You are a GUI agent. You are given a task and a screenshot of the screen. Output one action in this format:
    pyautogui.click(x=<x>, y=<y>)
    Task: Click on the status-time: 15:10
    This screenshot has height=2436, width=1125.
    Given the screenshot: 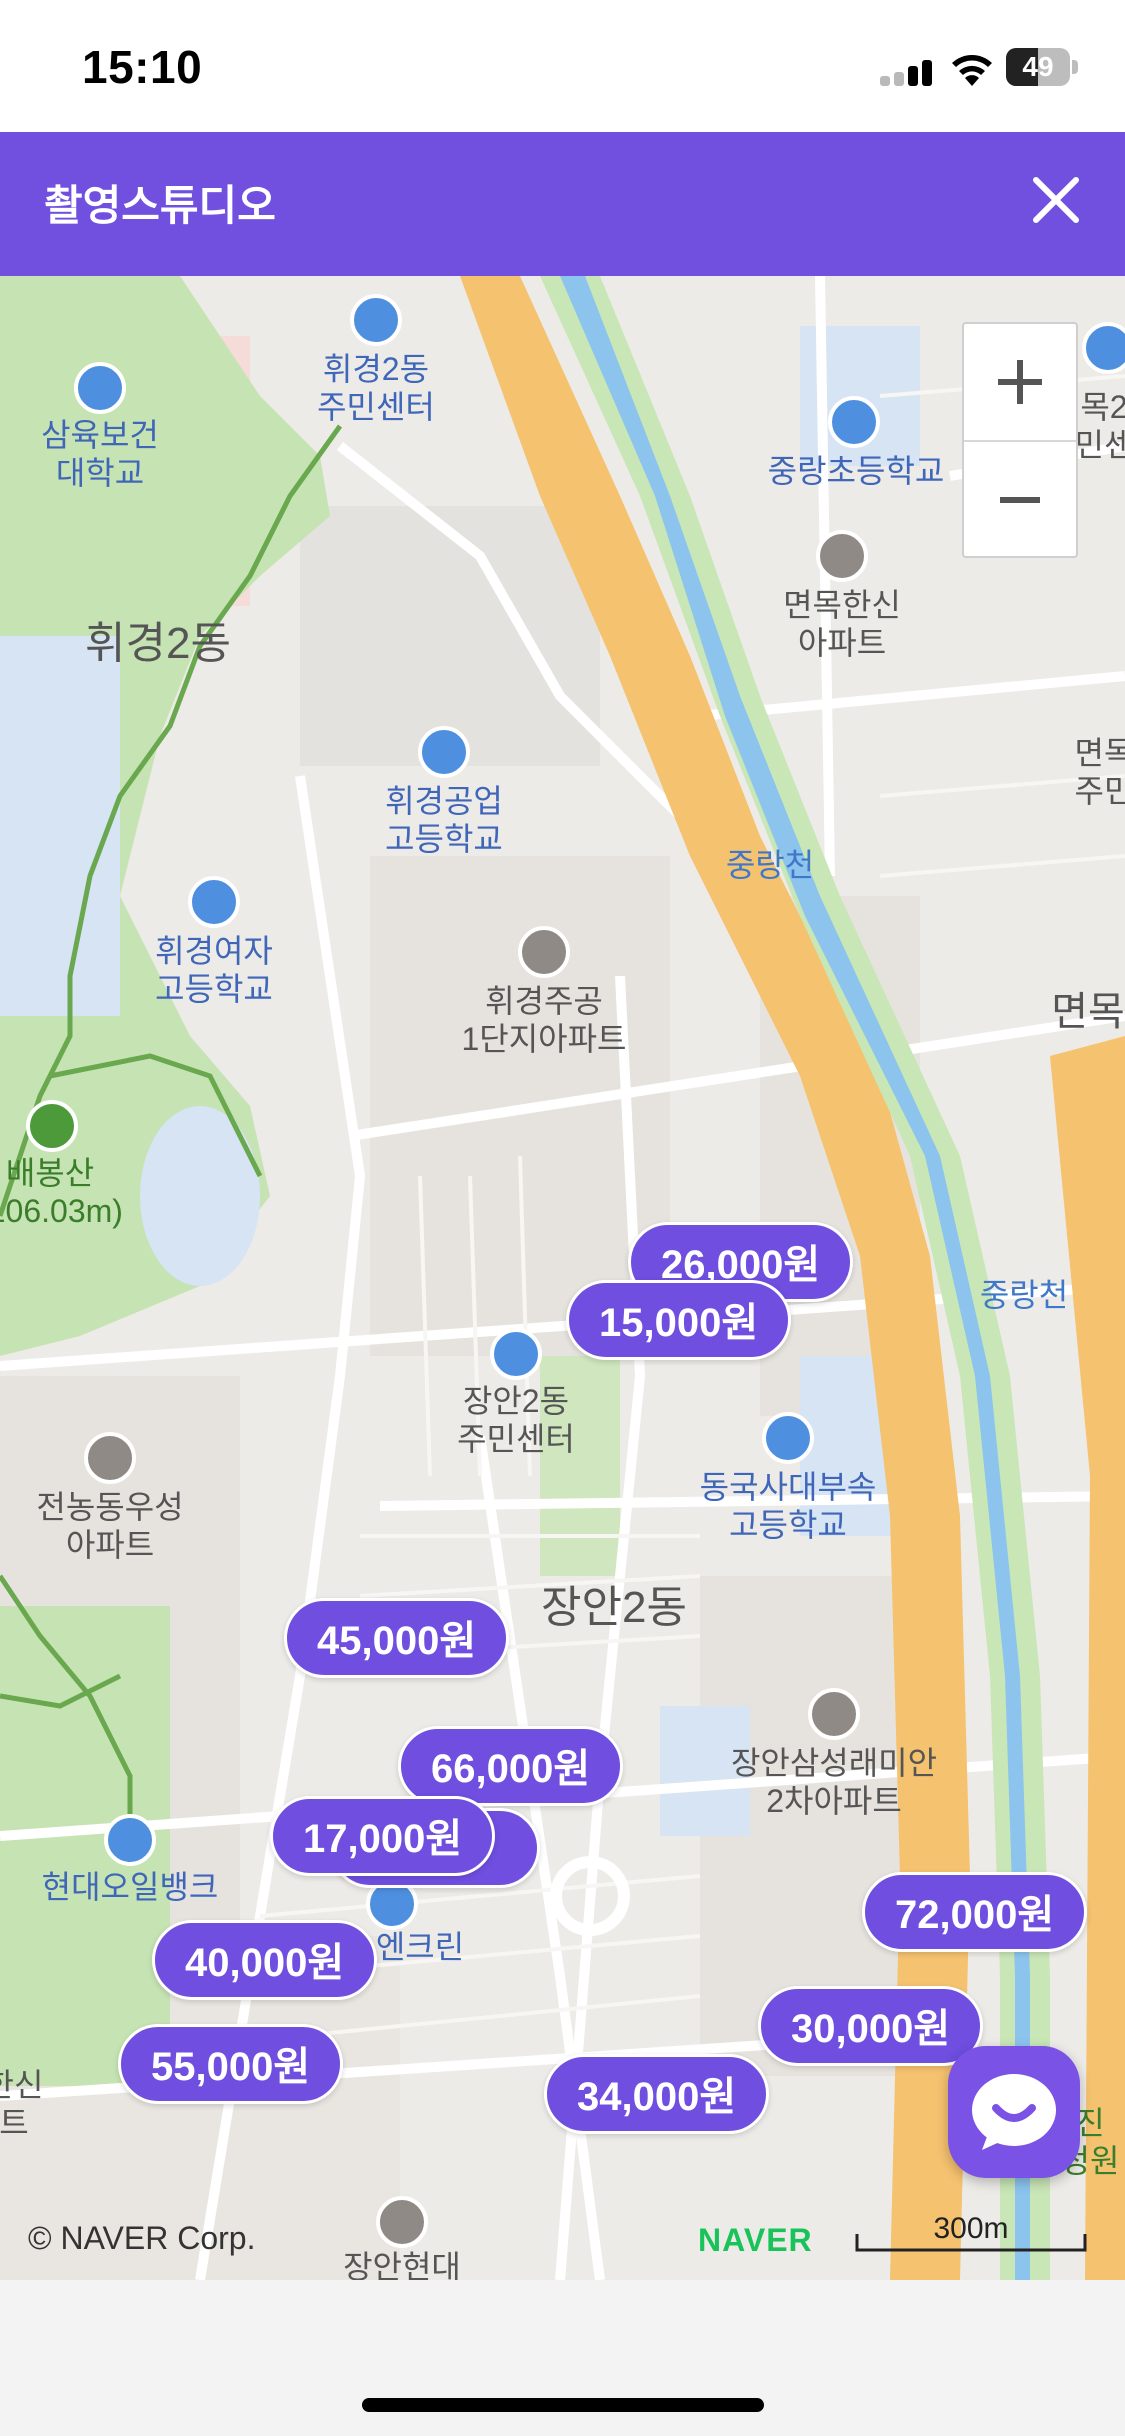 What is the action you would take?
    pyautogui.click(x=142, y=67)
    